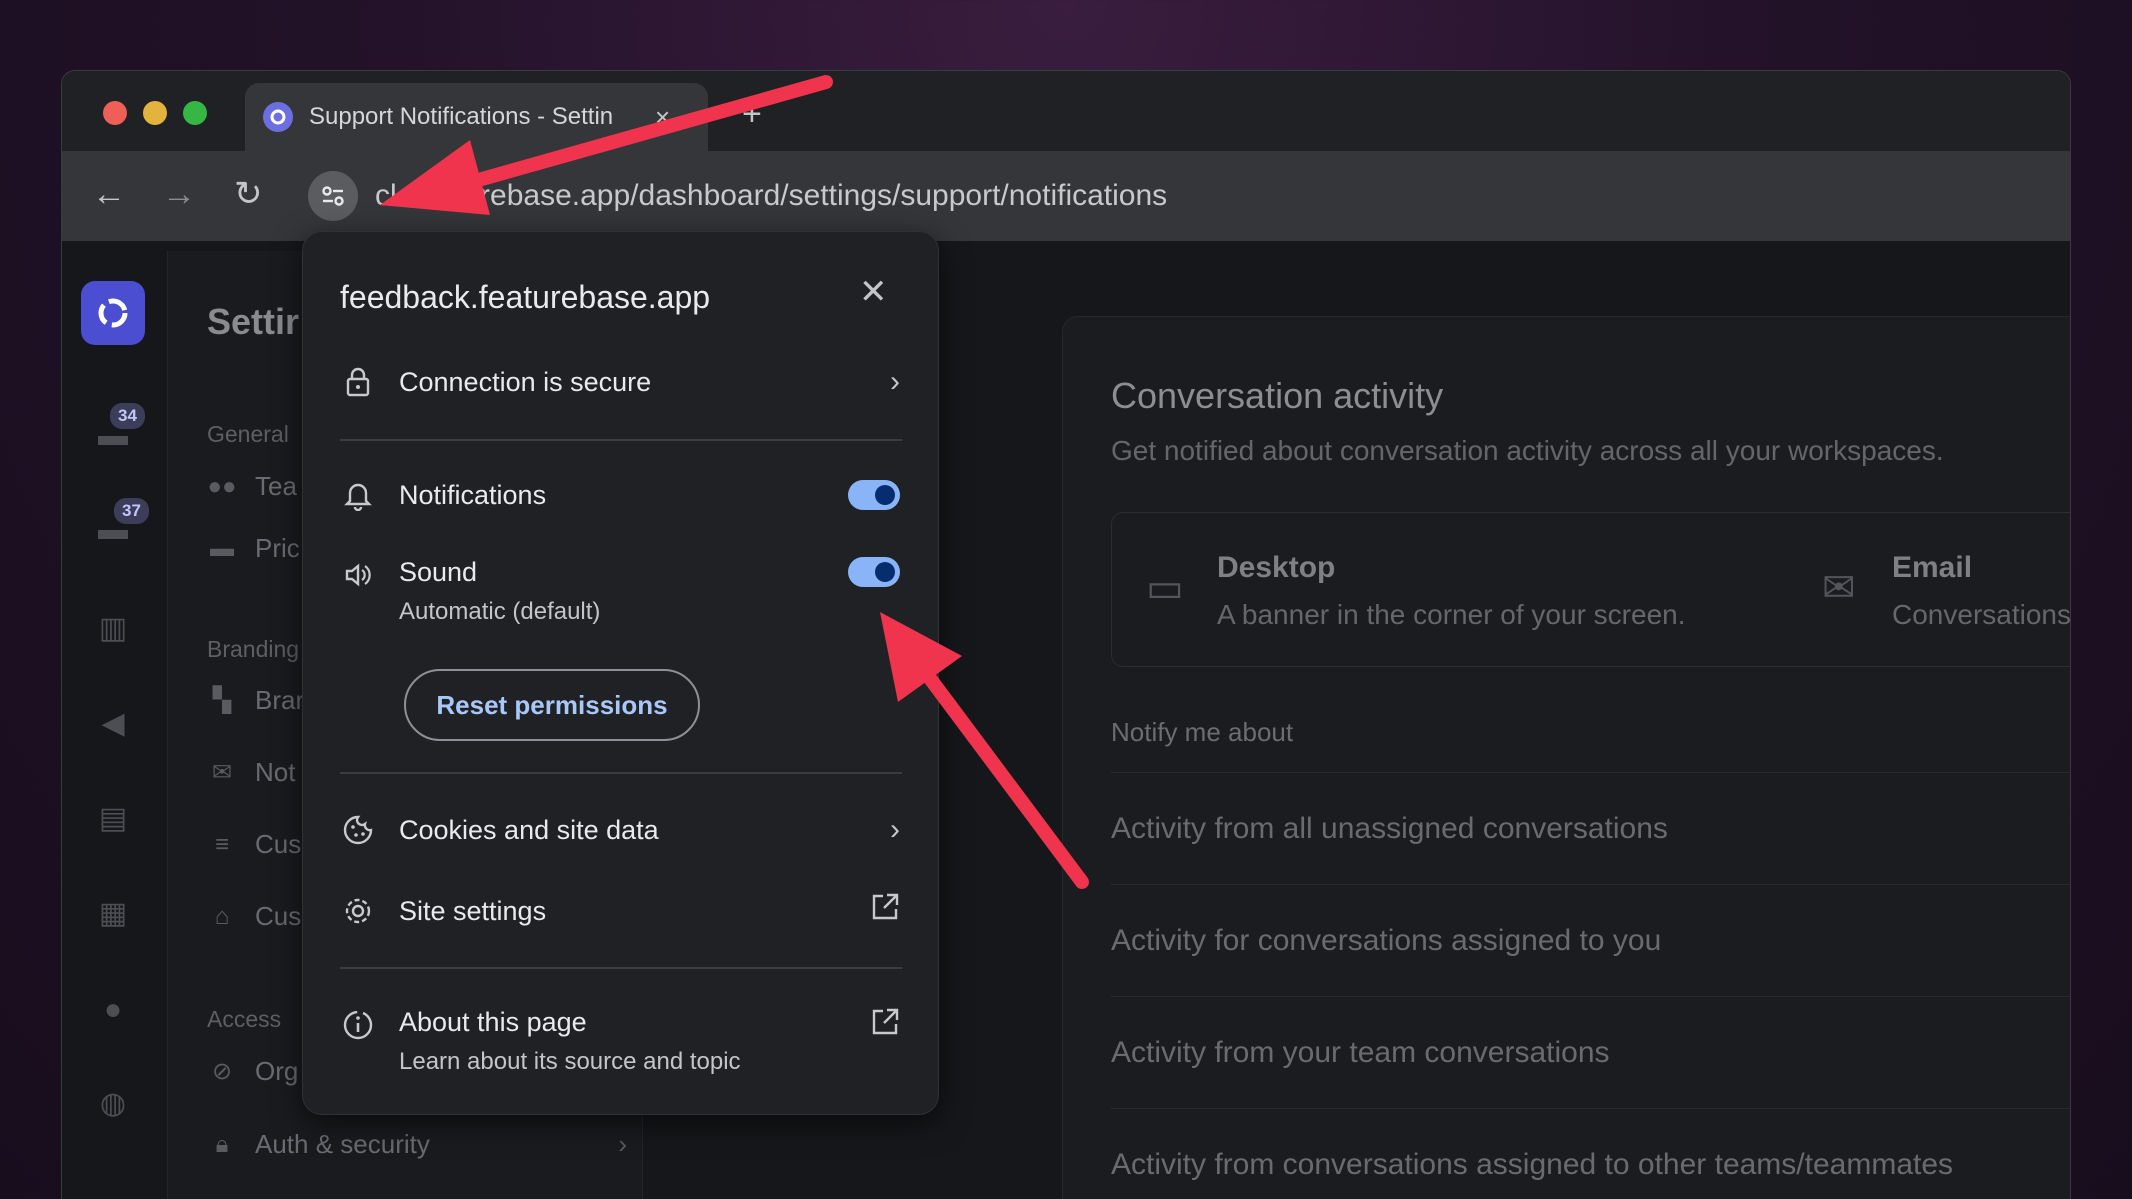  What do you see at coordinates (244, 1019) in the screenshot?
I see `group-label-access: Access` at bounding box center [244, 1019].